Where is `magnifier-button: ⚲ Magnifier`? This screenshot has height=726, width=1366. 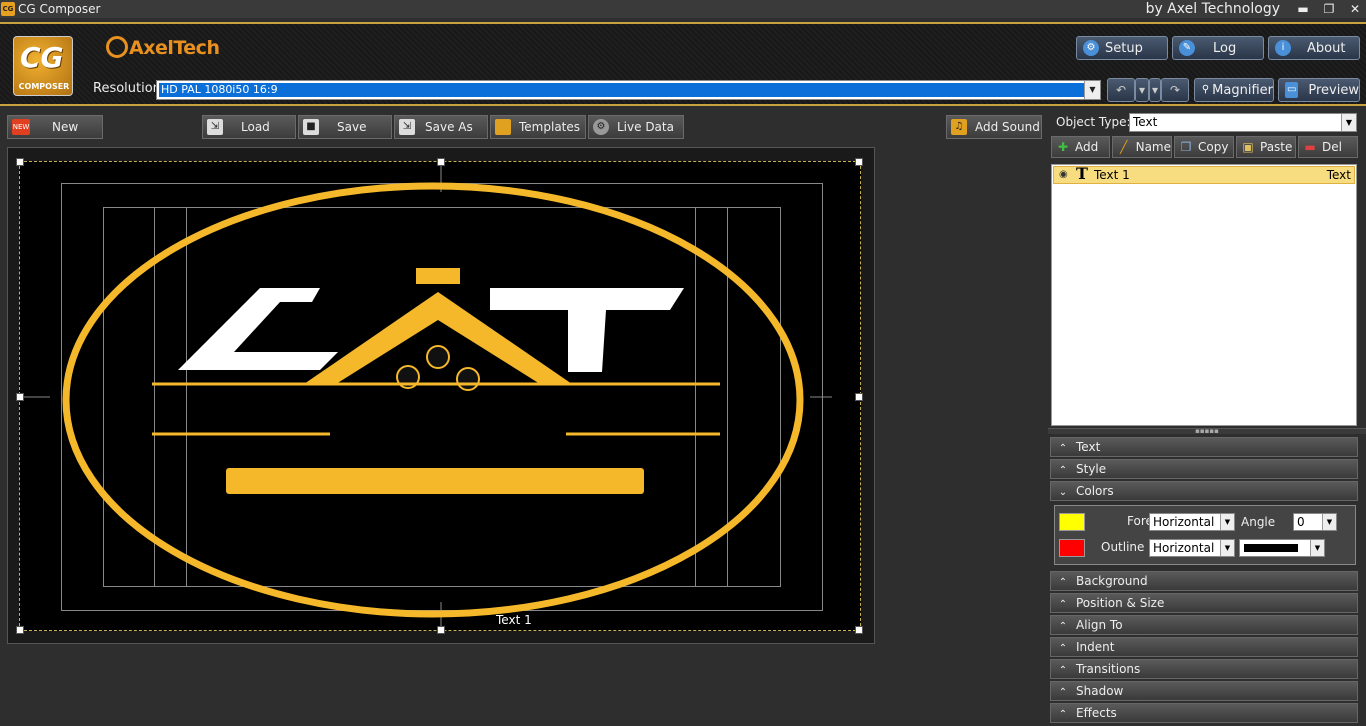
magnifier-button: ⚲ Magnifier is located at coordinates (1234, 90).